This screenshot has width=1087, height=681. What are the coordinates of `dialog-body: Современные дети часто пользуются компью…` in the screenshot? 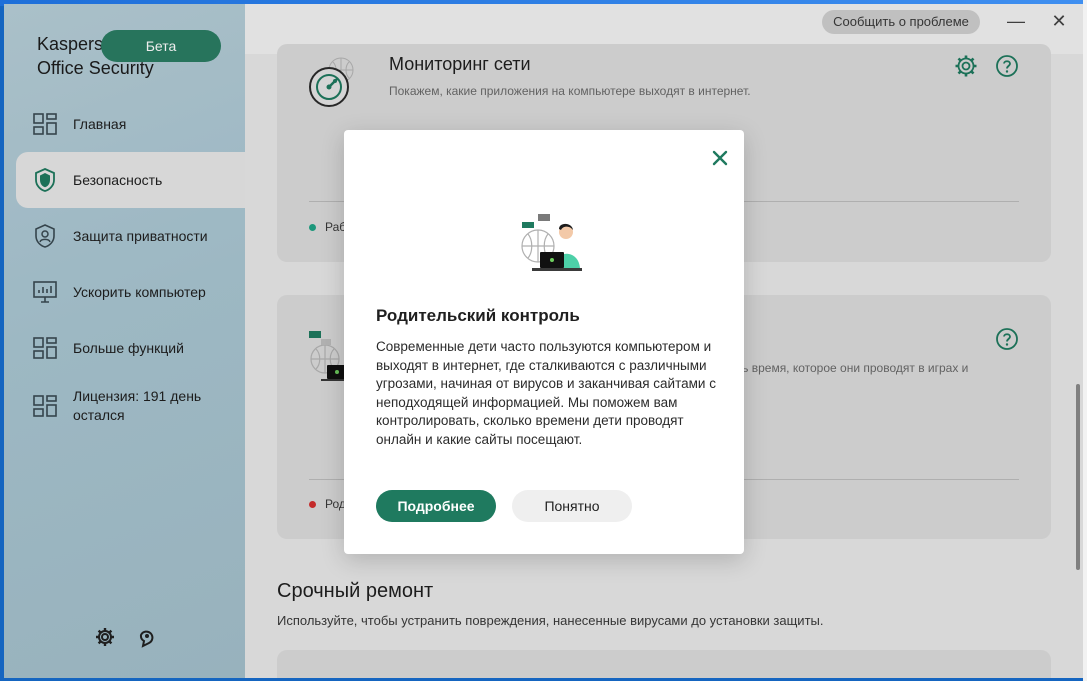 It's located at (546, 393).